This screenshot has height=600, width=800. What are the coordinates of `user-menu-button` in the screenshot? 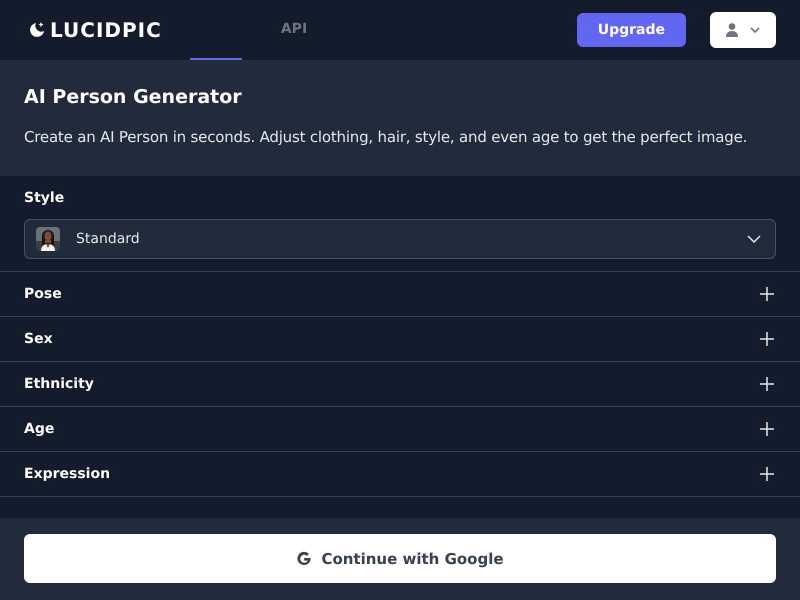 It's located at (743, 30).